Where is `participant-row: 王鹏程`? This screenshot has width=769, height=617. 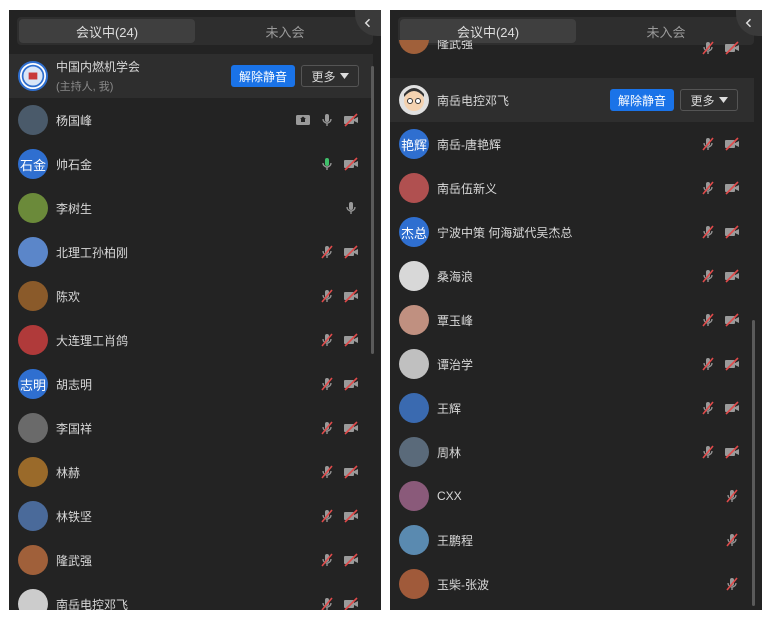
participant-row: 王鹏程 is located at coordinates (572, 540).